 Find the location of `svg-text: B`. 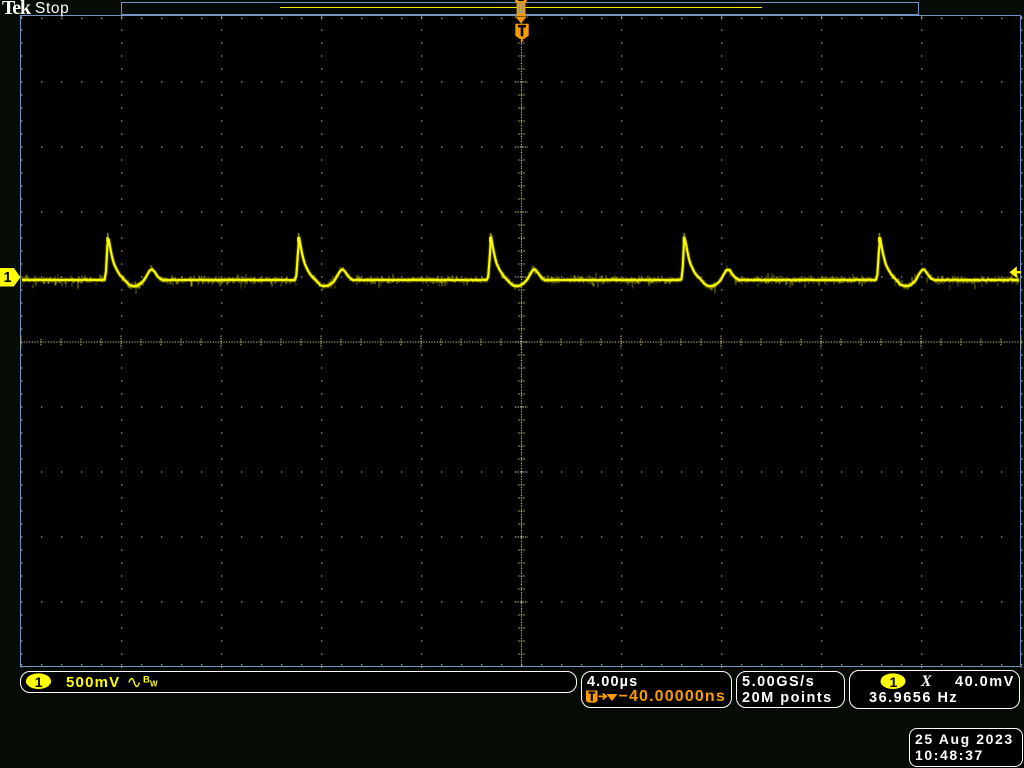

svg-text: B is located at coordinates (146, 679).